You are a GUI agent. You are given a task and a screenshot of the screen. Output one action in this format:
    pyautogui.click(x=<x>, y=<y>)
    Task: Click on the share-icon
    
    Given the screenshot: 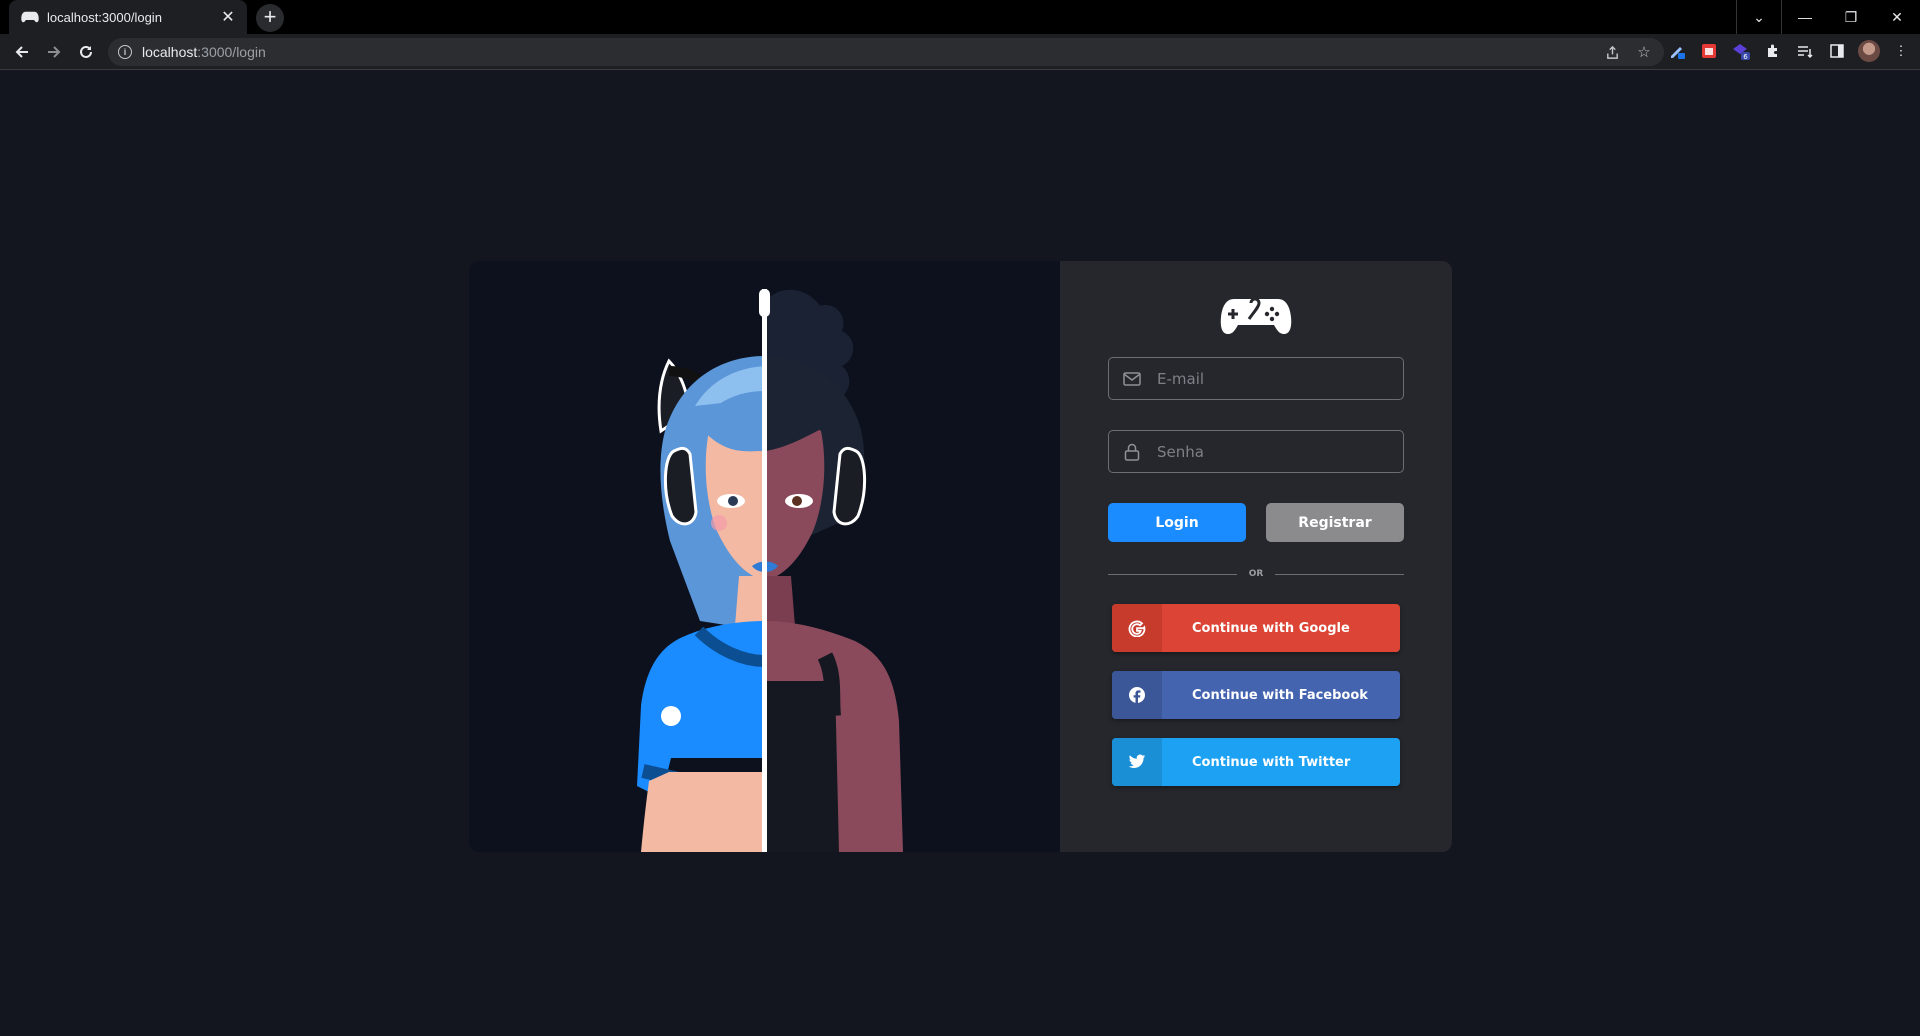 What is the action you would take?
    pyautogui.click(x=1612, y=52)
    